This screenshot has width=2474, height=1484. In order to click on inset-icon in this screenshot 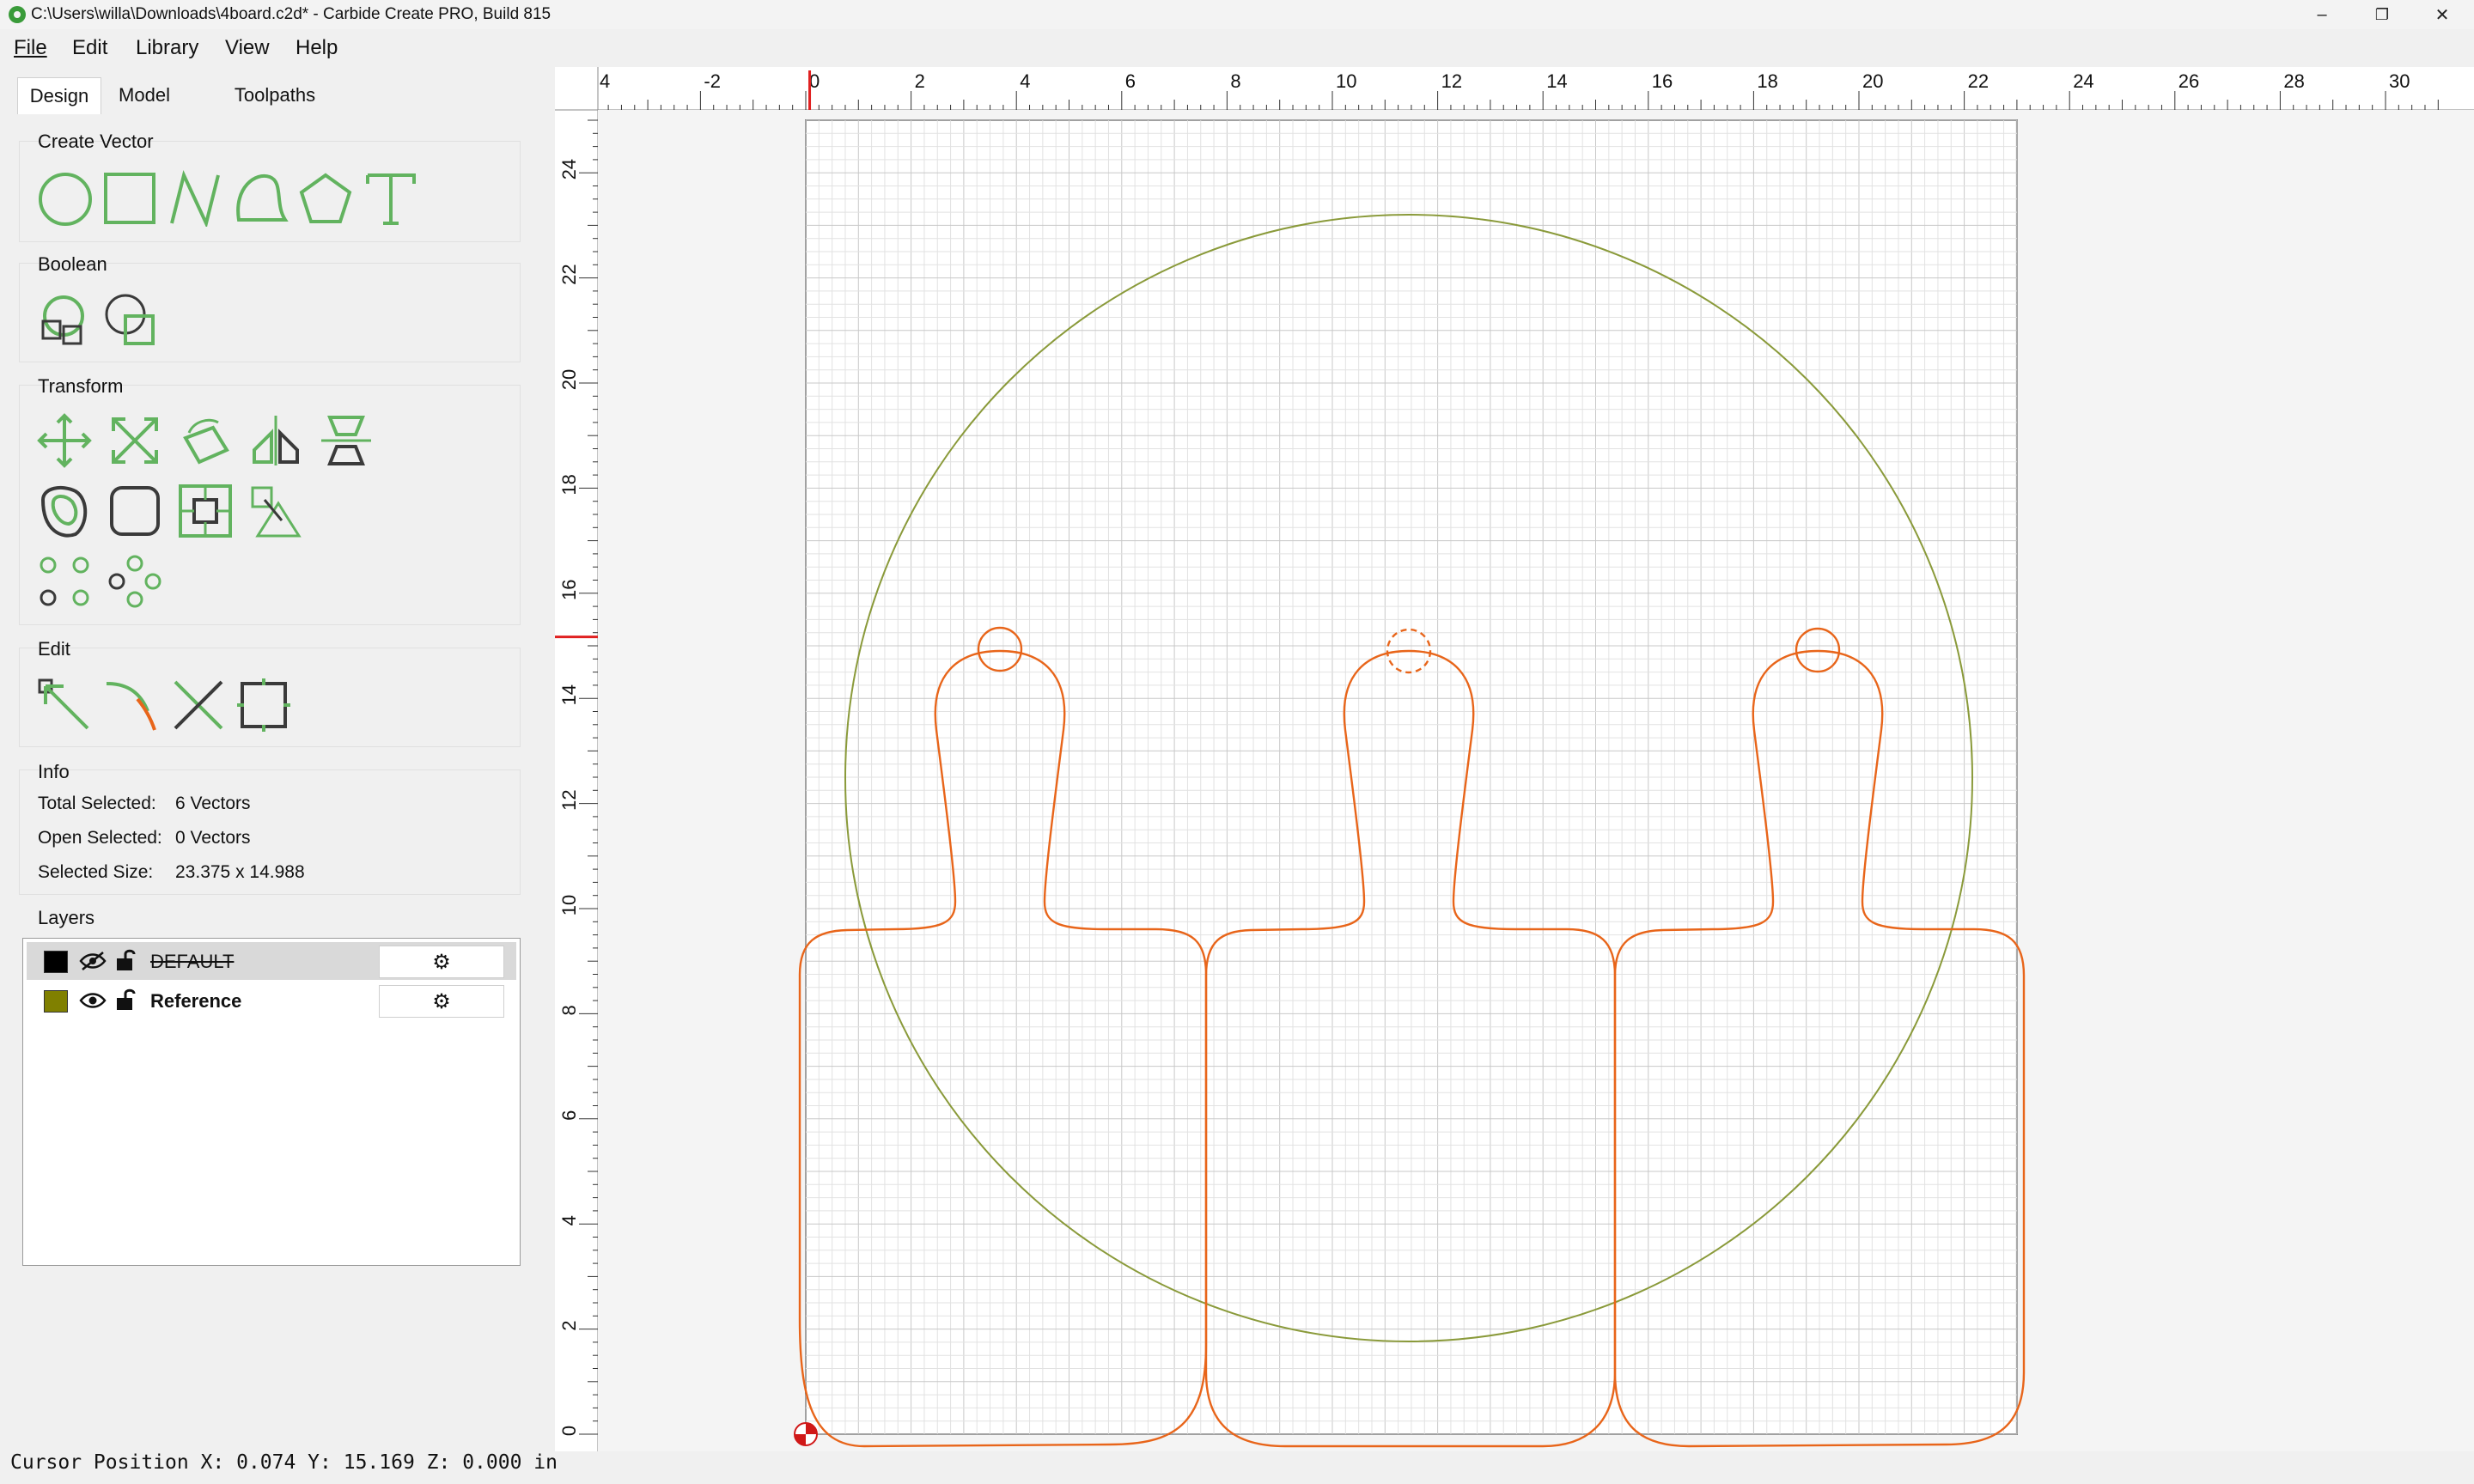, I will do `click(205, 511)`.